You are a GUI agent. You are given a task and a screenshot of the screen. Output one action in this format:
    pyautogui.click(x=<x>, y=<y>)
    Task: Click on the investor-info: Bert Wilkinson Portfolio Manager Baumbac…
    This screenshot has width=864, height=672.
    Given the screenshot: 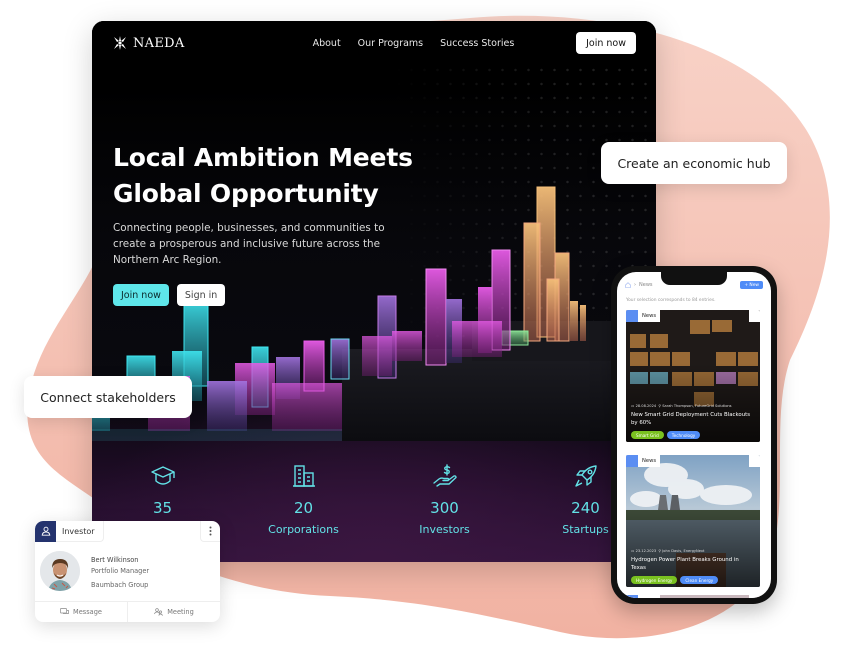 What is the action you would take?
    pyautogui.click(x=120, y=573)
    